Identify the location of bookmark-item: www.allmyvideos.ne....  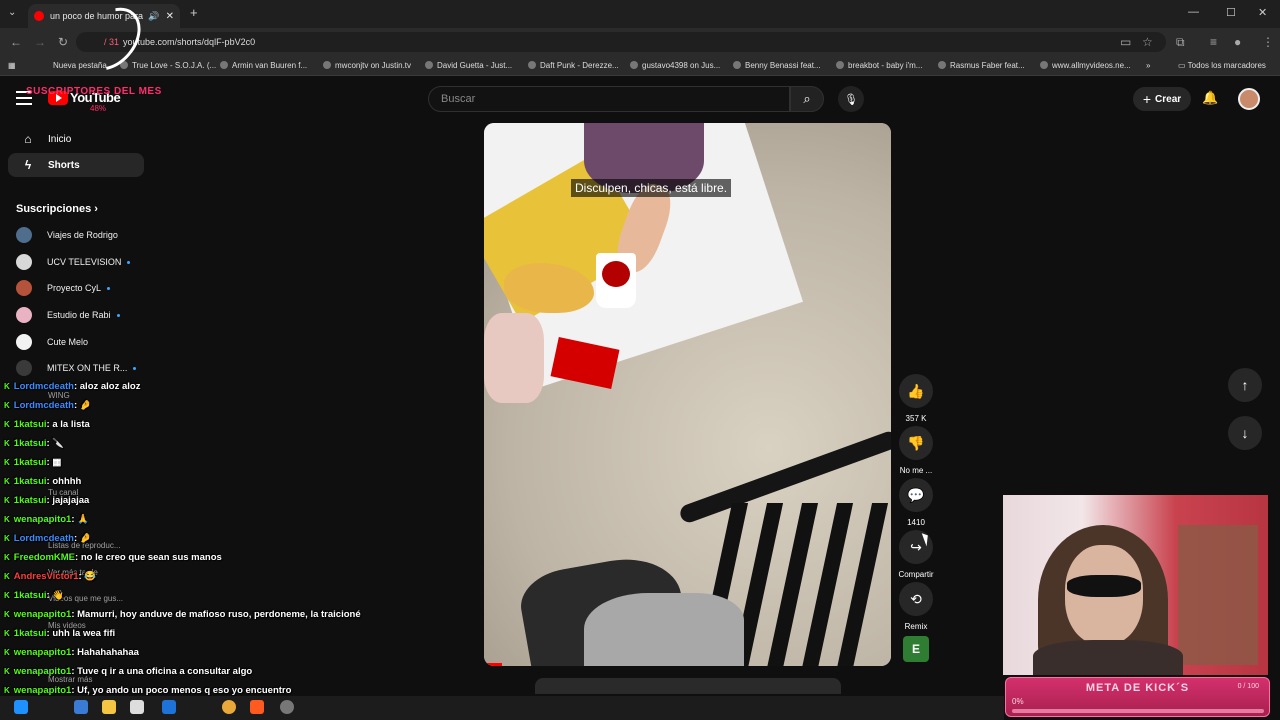
(1085, 65).